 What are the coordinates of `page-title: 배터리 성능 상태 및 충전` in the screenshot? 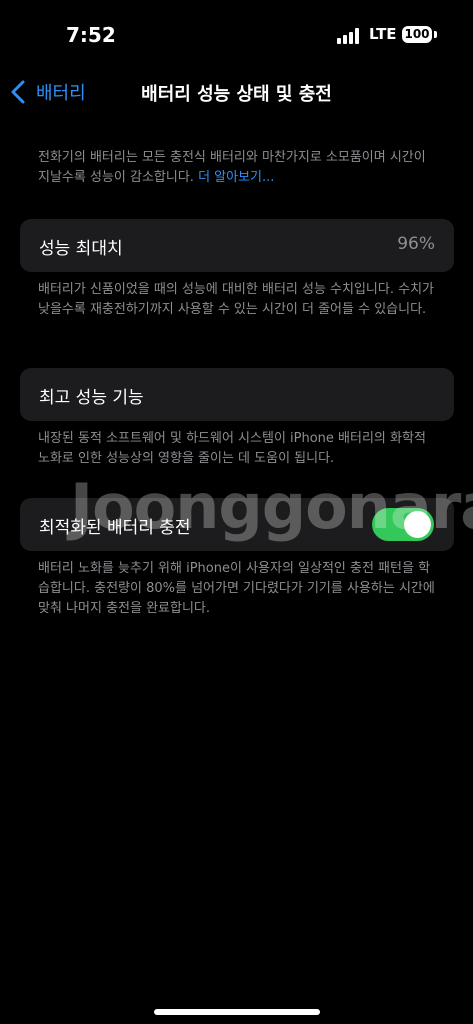 It's located at (236, 94).